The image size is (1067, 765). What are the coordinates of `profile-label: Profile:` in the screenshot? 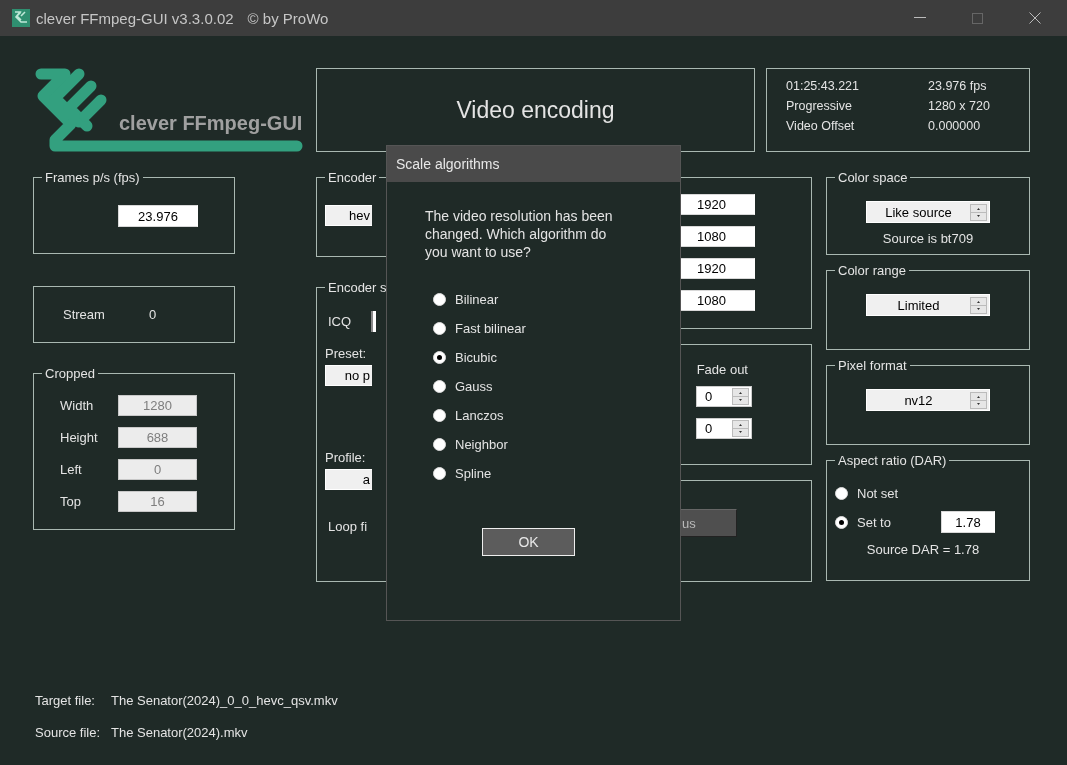 It's located at (345, 457).